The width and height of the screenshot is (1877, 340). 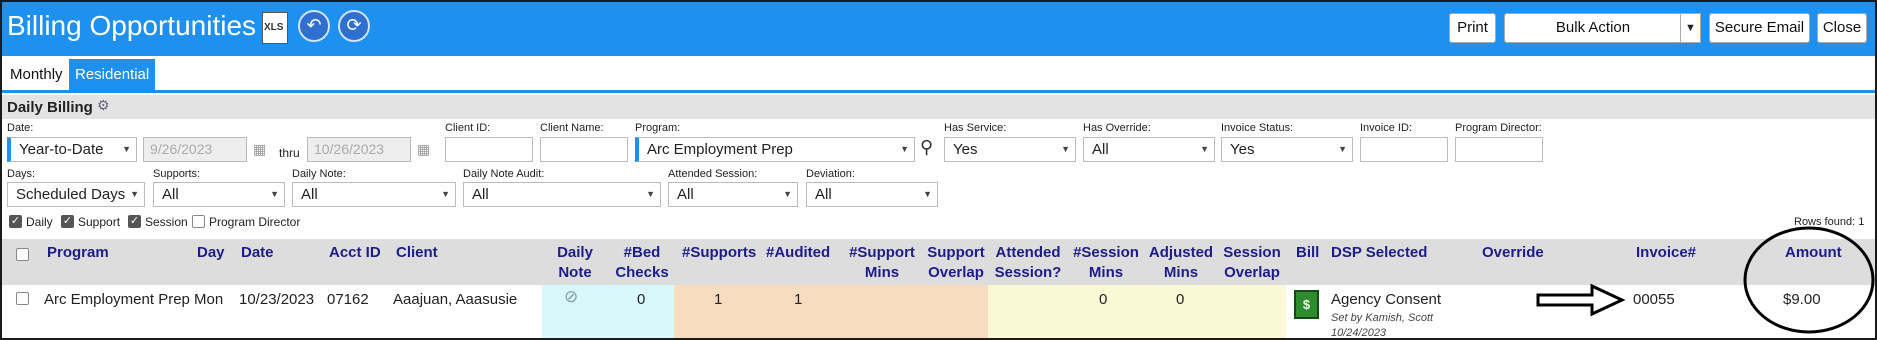 I want to click on support-checkbox: ✓, so click(x=67, y=221).